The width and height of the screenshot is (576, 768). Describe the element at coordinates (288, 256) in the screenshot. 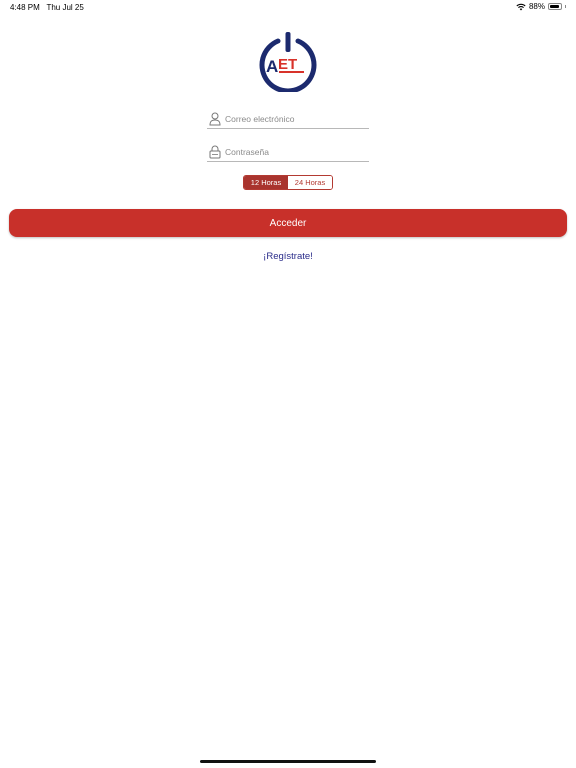

I see `register-link: ¡Regístrate!` at that location.